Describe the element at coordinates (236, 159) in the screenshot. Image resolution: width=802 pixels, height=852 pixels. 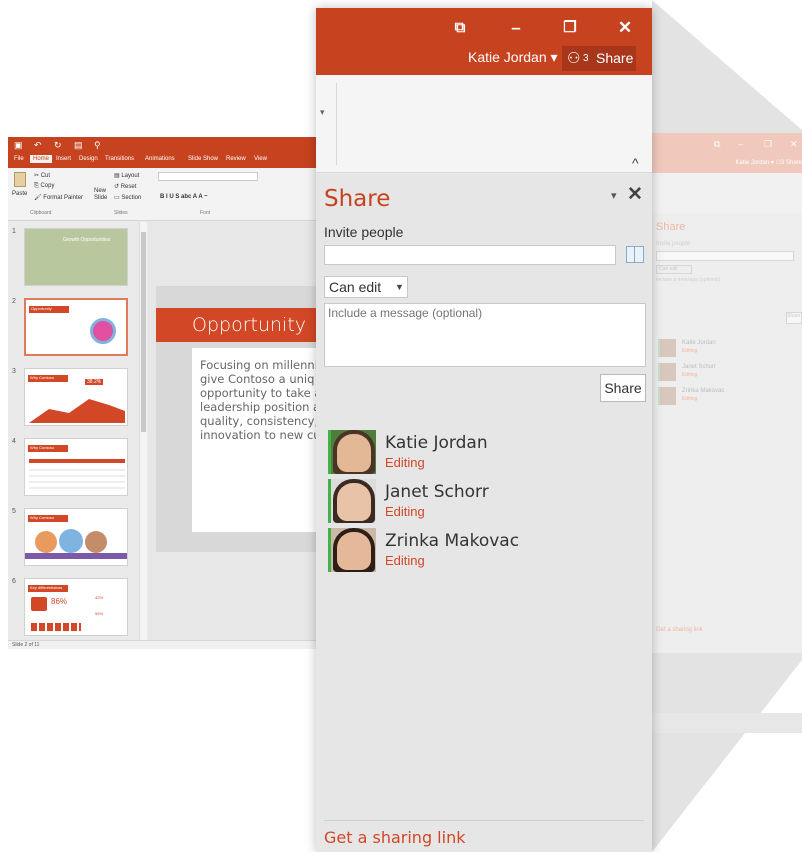
I see `tab-review: Review` at that location.